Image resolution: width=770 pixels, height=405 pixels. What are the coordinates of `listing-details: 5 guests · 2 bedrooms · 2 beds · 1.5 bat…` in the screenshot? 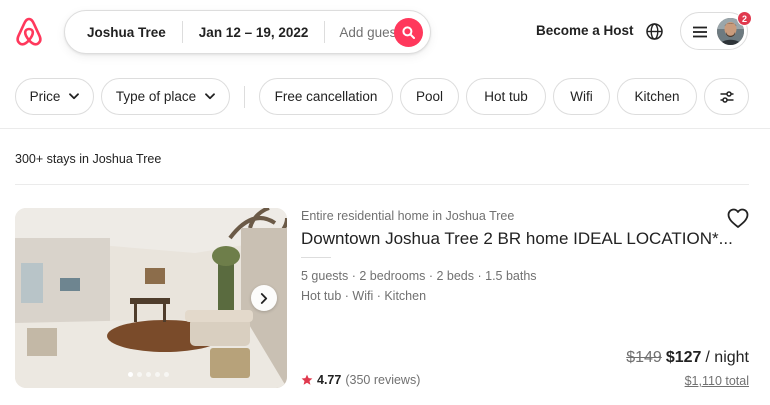 It's located at (419, 276).